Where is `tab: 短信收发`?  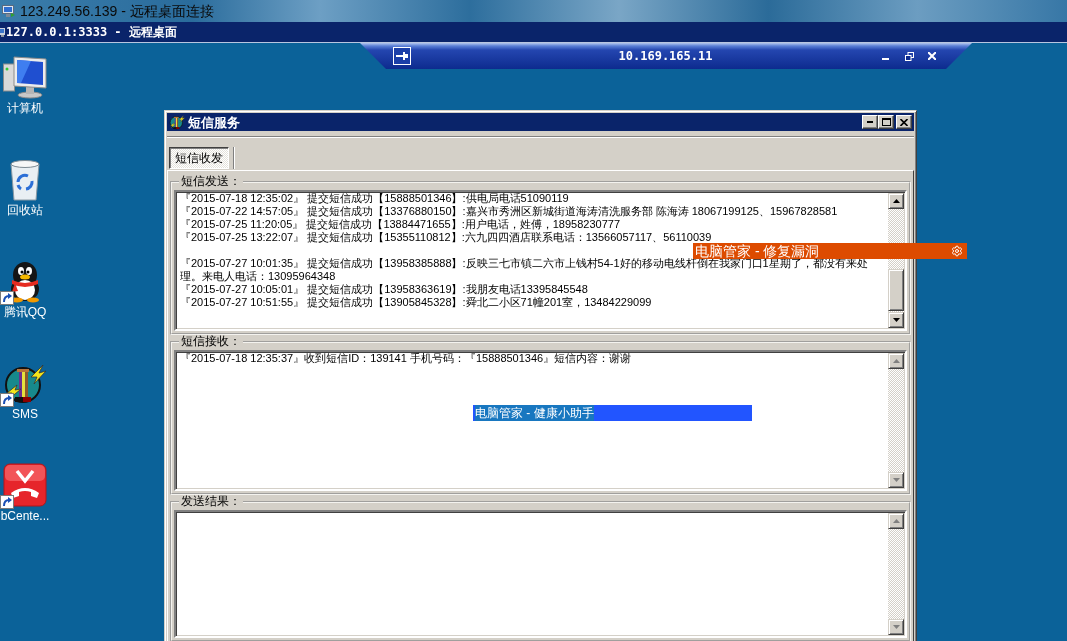 tab: 短信收发 is located at coordinates (199, 158).